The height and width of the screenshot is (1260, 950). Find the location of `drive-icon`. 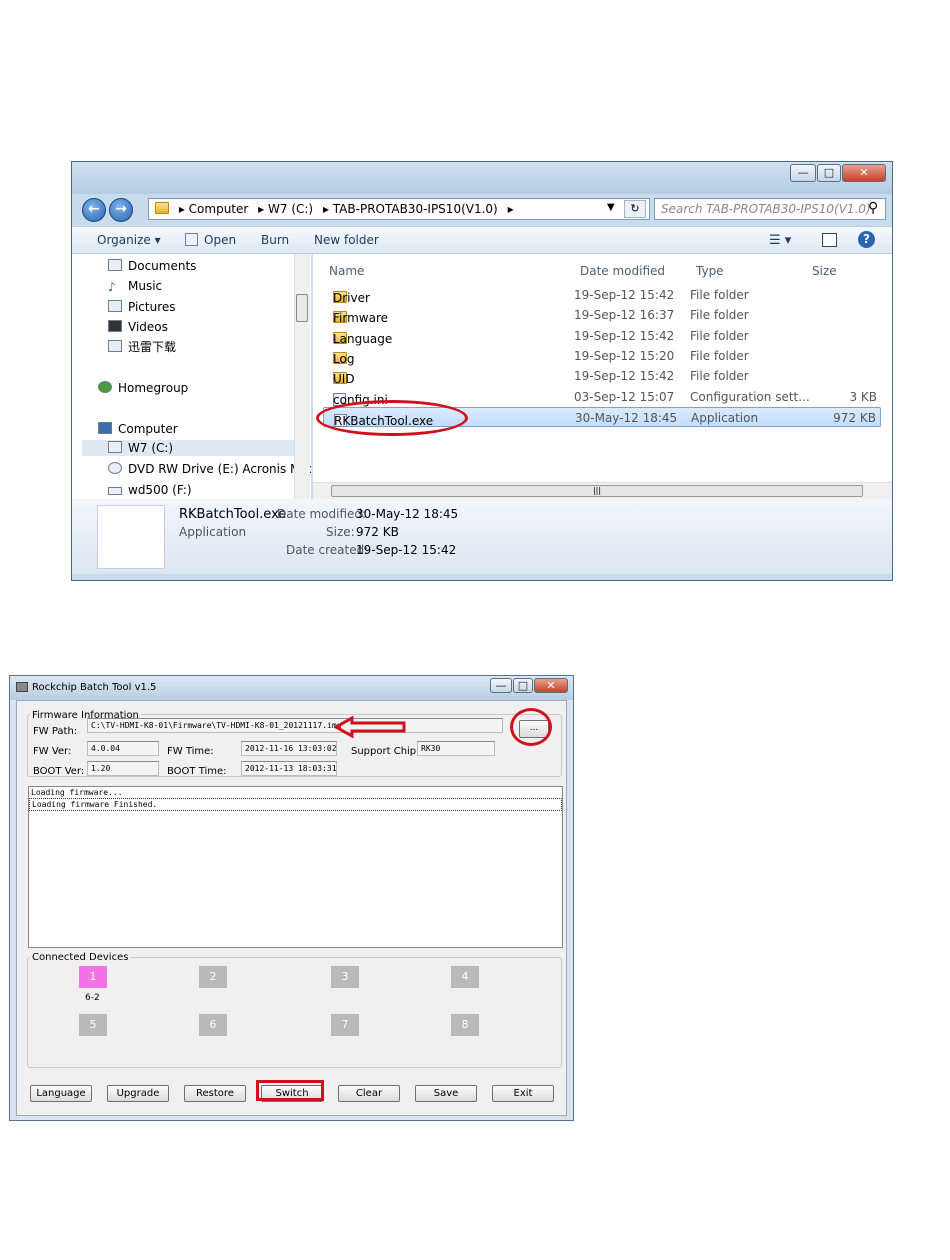

drive-icon is located at coordinates (115, 447).